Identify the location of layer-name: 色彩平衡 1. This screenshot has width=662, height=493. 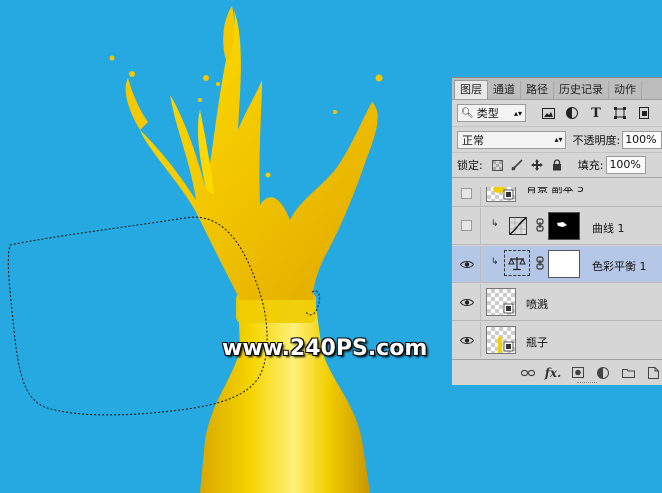
(619, 266).